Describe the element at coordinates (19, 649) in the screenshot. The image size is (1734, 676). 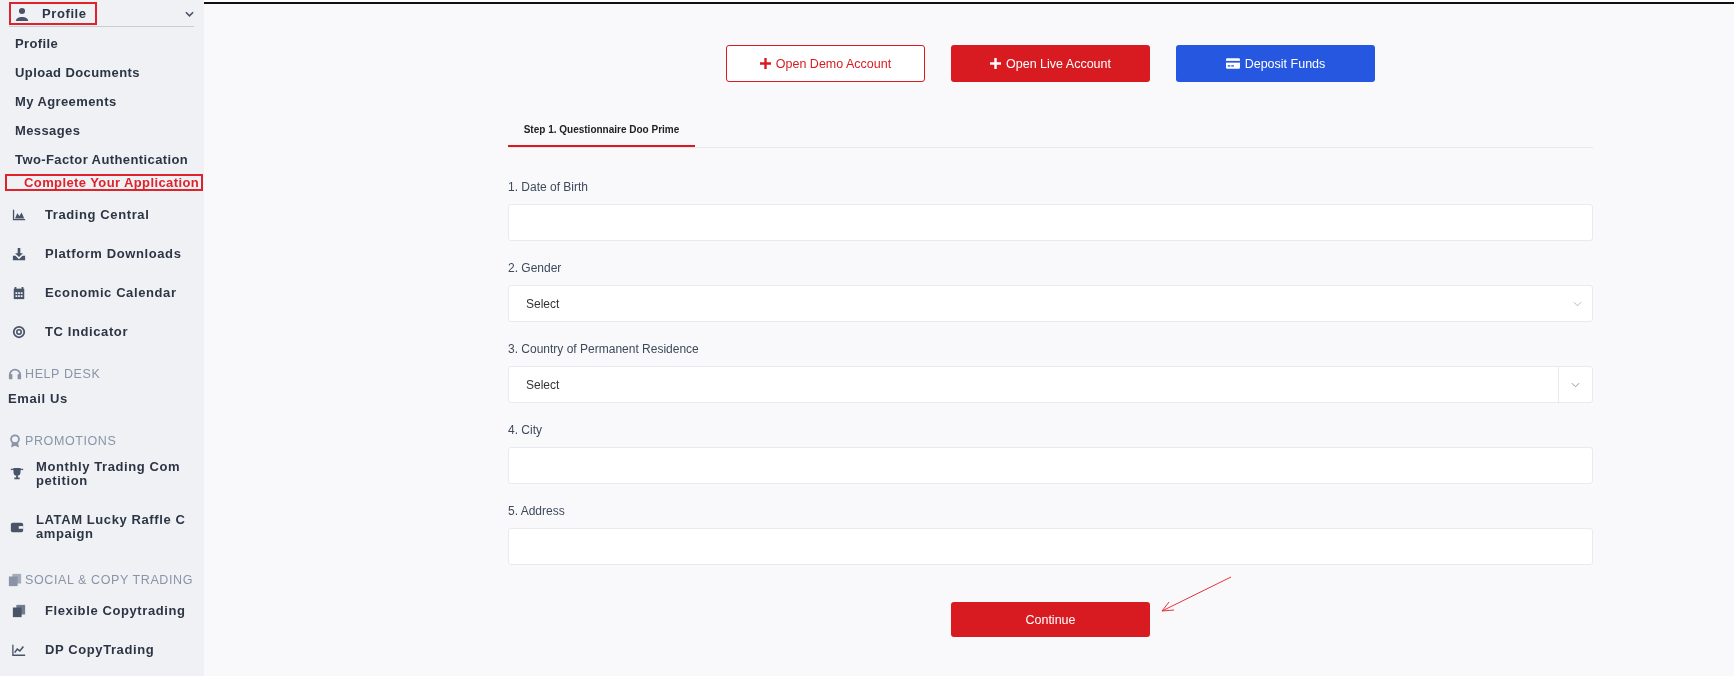
I see `line-chart-icon` at that location.